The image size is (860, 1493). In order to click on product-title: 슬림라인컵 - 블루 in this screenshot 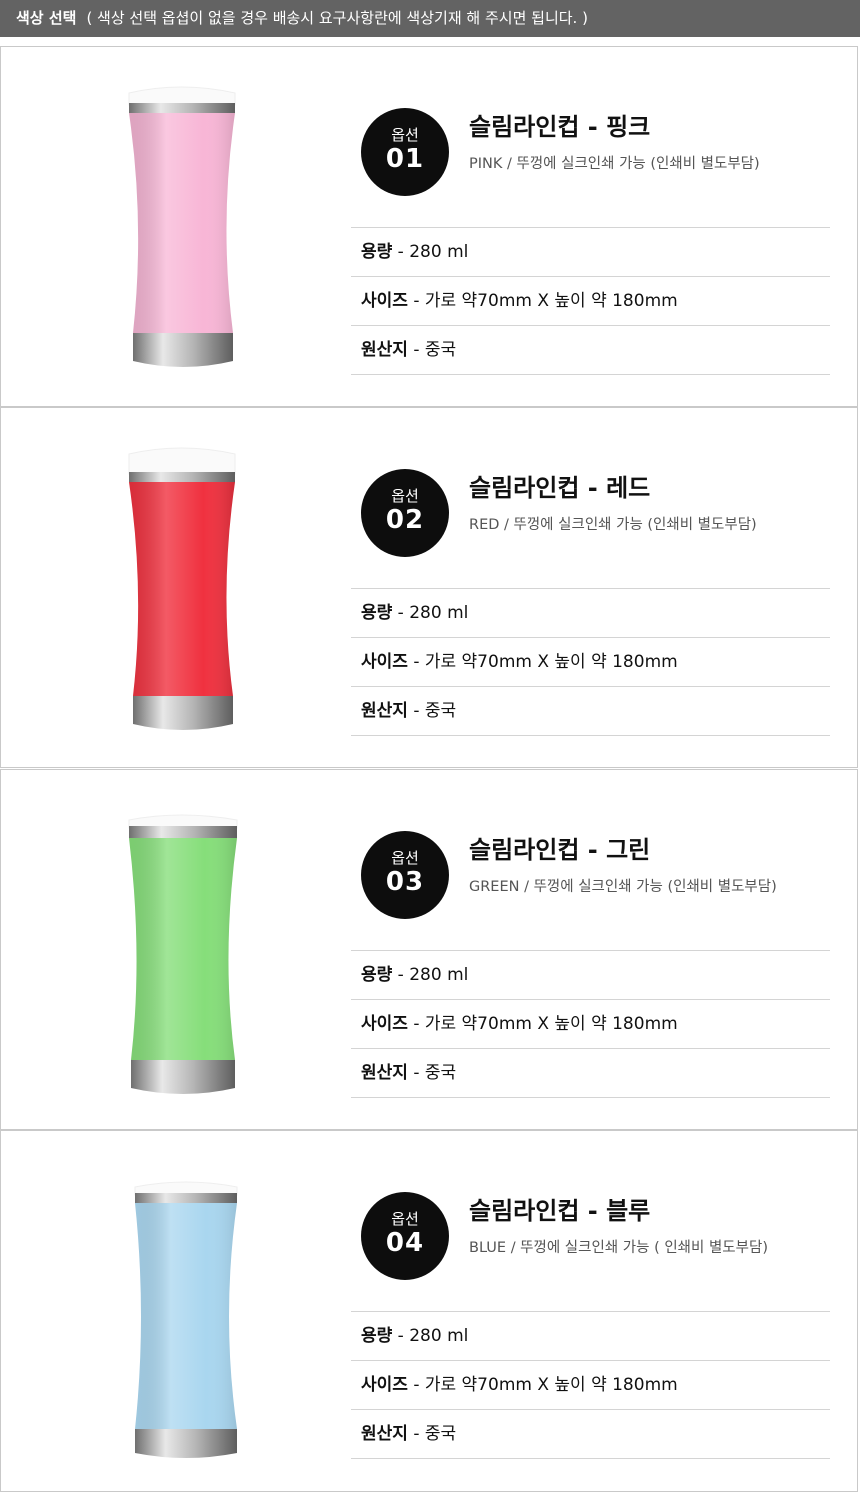, I will do `click(560, 1211)`.